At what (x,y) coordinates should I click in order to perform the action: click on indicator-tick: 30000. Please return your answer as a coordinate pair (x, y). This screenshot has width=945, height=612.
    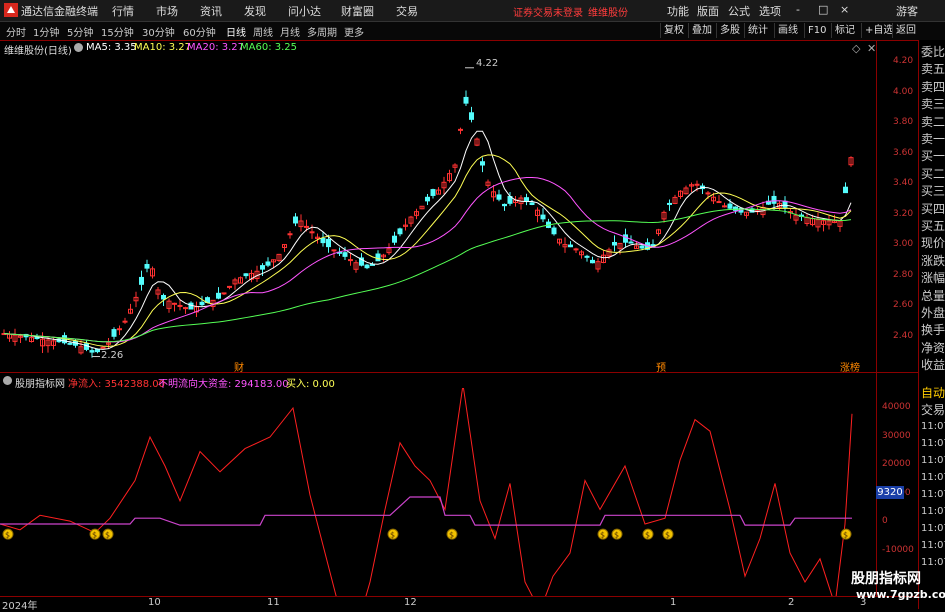
    Looking at the image, I should click on (896, 435).